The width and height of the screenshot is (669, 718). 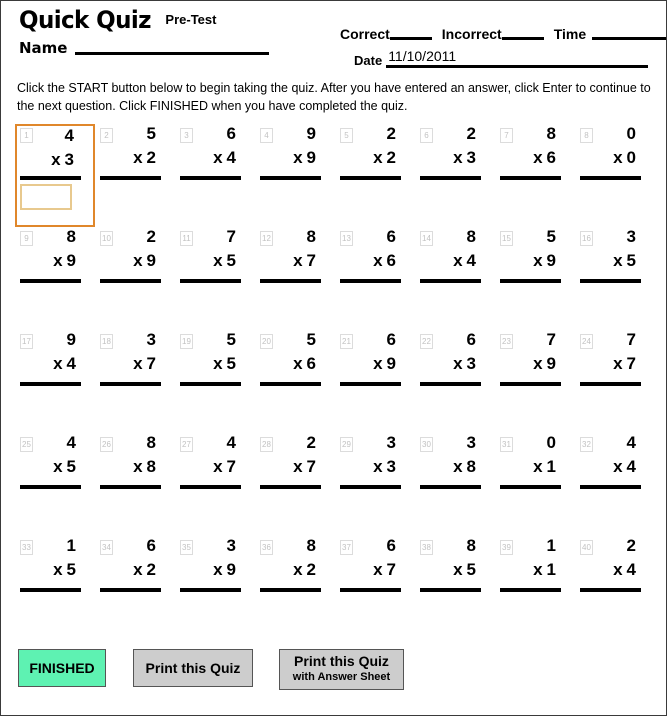 What do you see at coordinates (615, 278) in the screenshot?
I see `problem-cell: 16 3 x 5` at bounding box center [615, 278].